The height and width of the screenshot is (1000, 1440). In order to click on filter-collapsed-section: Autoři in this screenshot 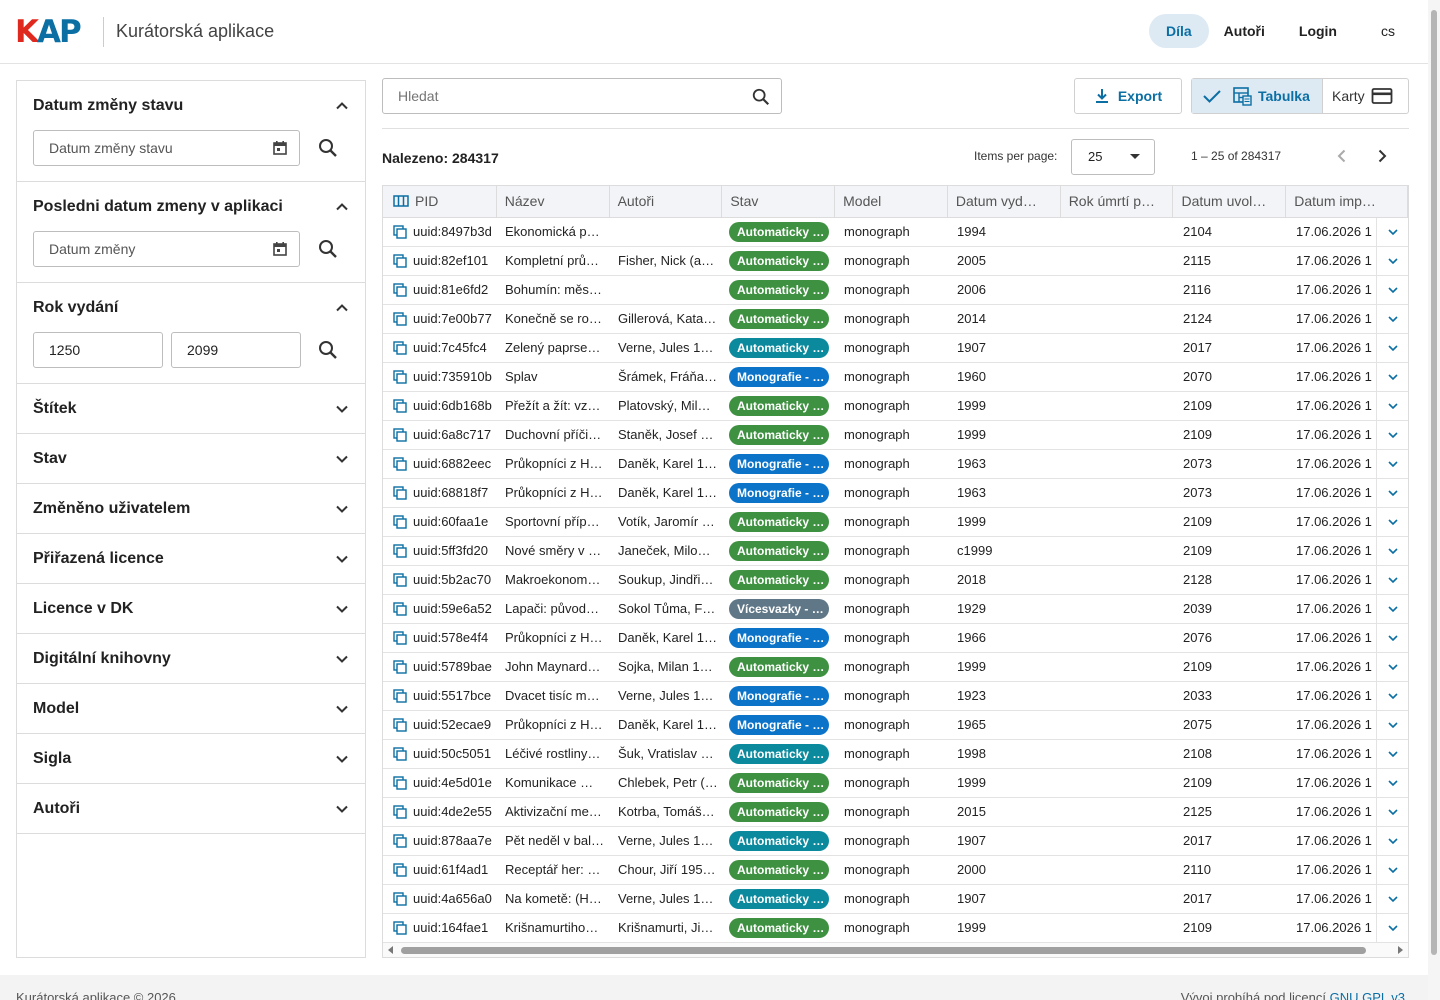, I will do `click(191, 809)`.